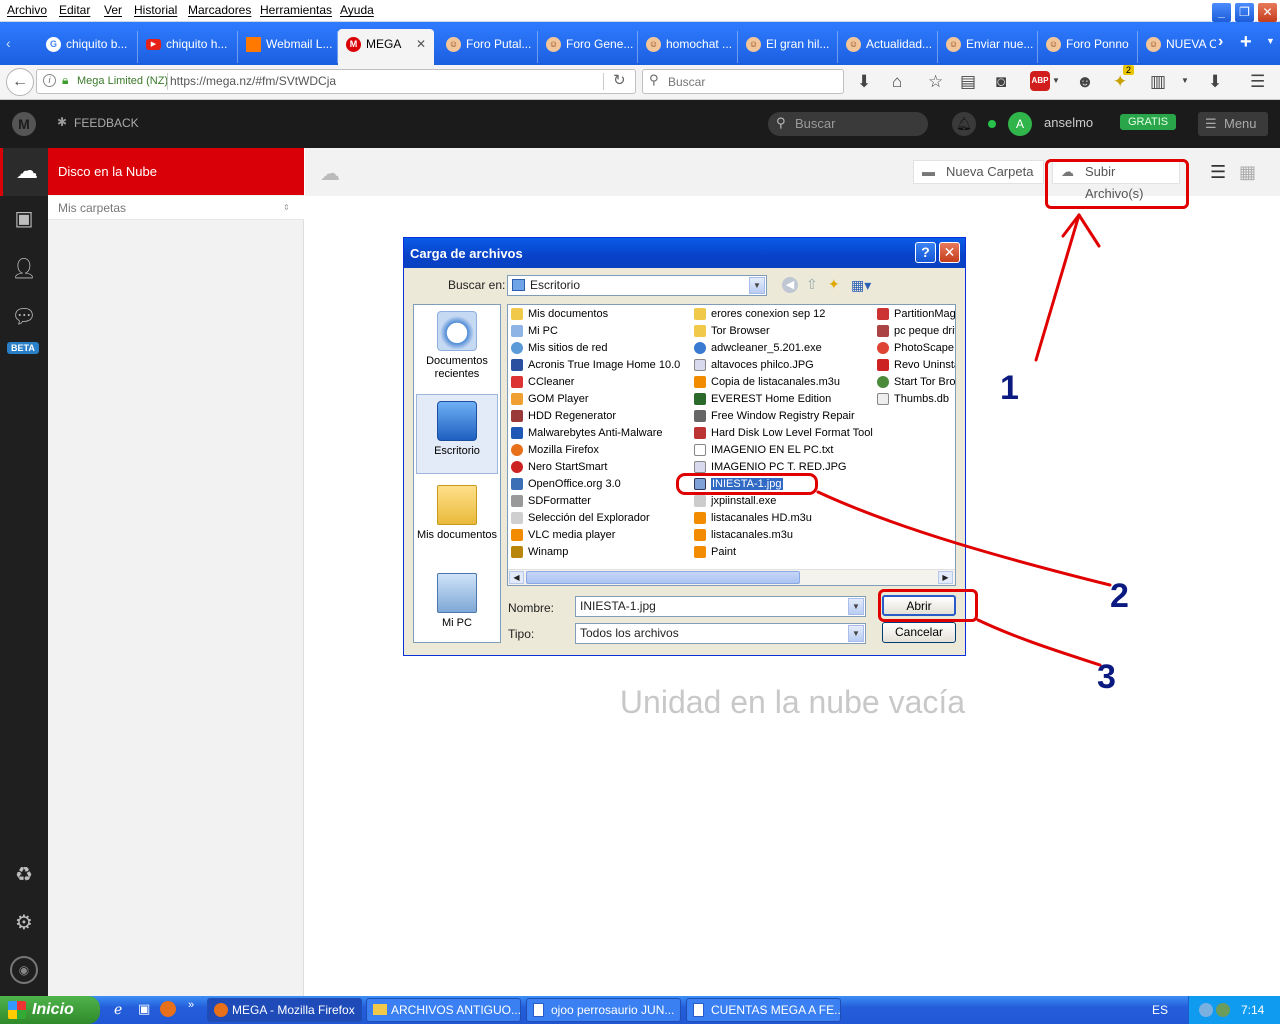 This screenshot has height=1024, width=1280. I want to click on annotation-number-1: 1, so click(1009, 388).